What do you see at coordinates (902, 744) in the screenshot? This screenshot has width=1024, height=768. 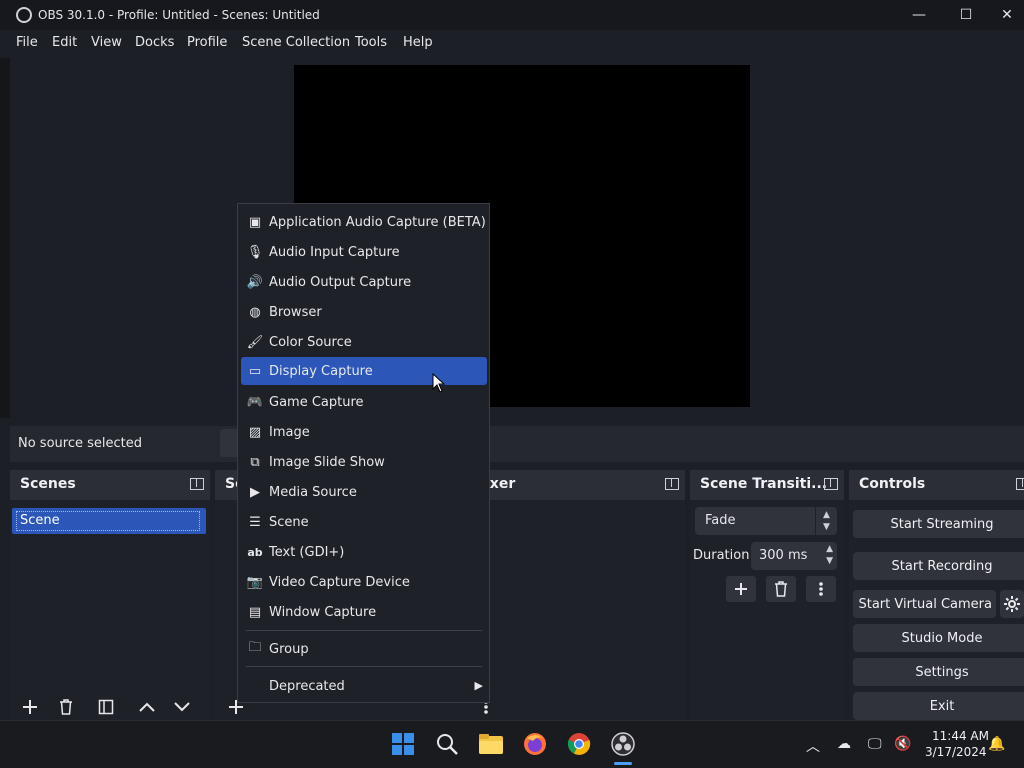 I see `volume-muted-icon: 🔇` at bounding box center [902, 744].